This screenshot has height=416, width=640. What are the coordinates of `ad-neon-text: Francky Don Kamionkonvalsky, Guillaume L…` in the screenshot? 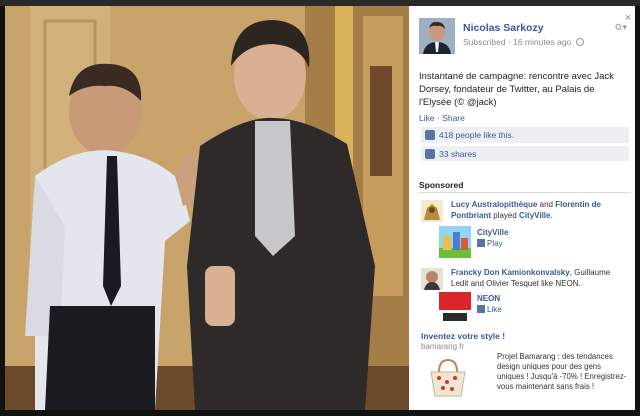 It's located at (540, 278).